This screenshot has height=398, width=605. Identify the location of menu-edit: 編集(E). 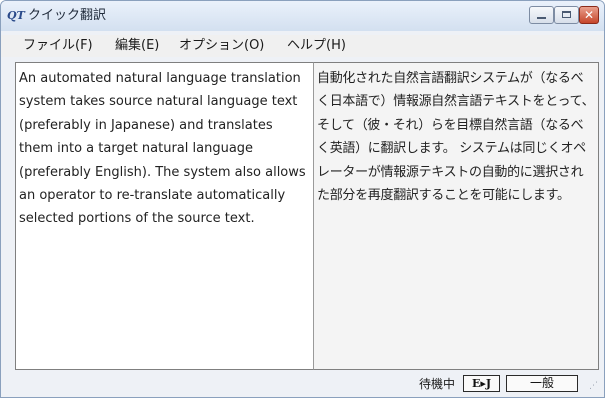
(137, 46).